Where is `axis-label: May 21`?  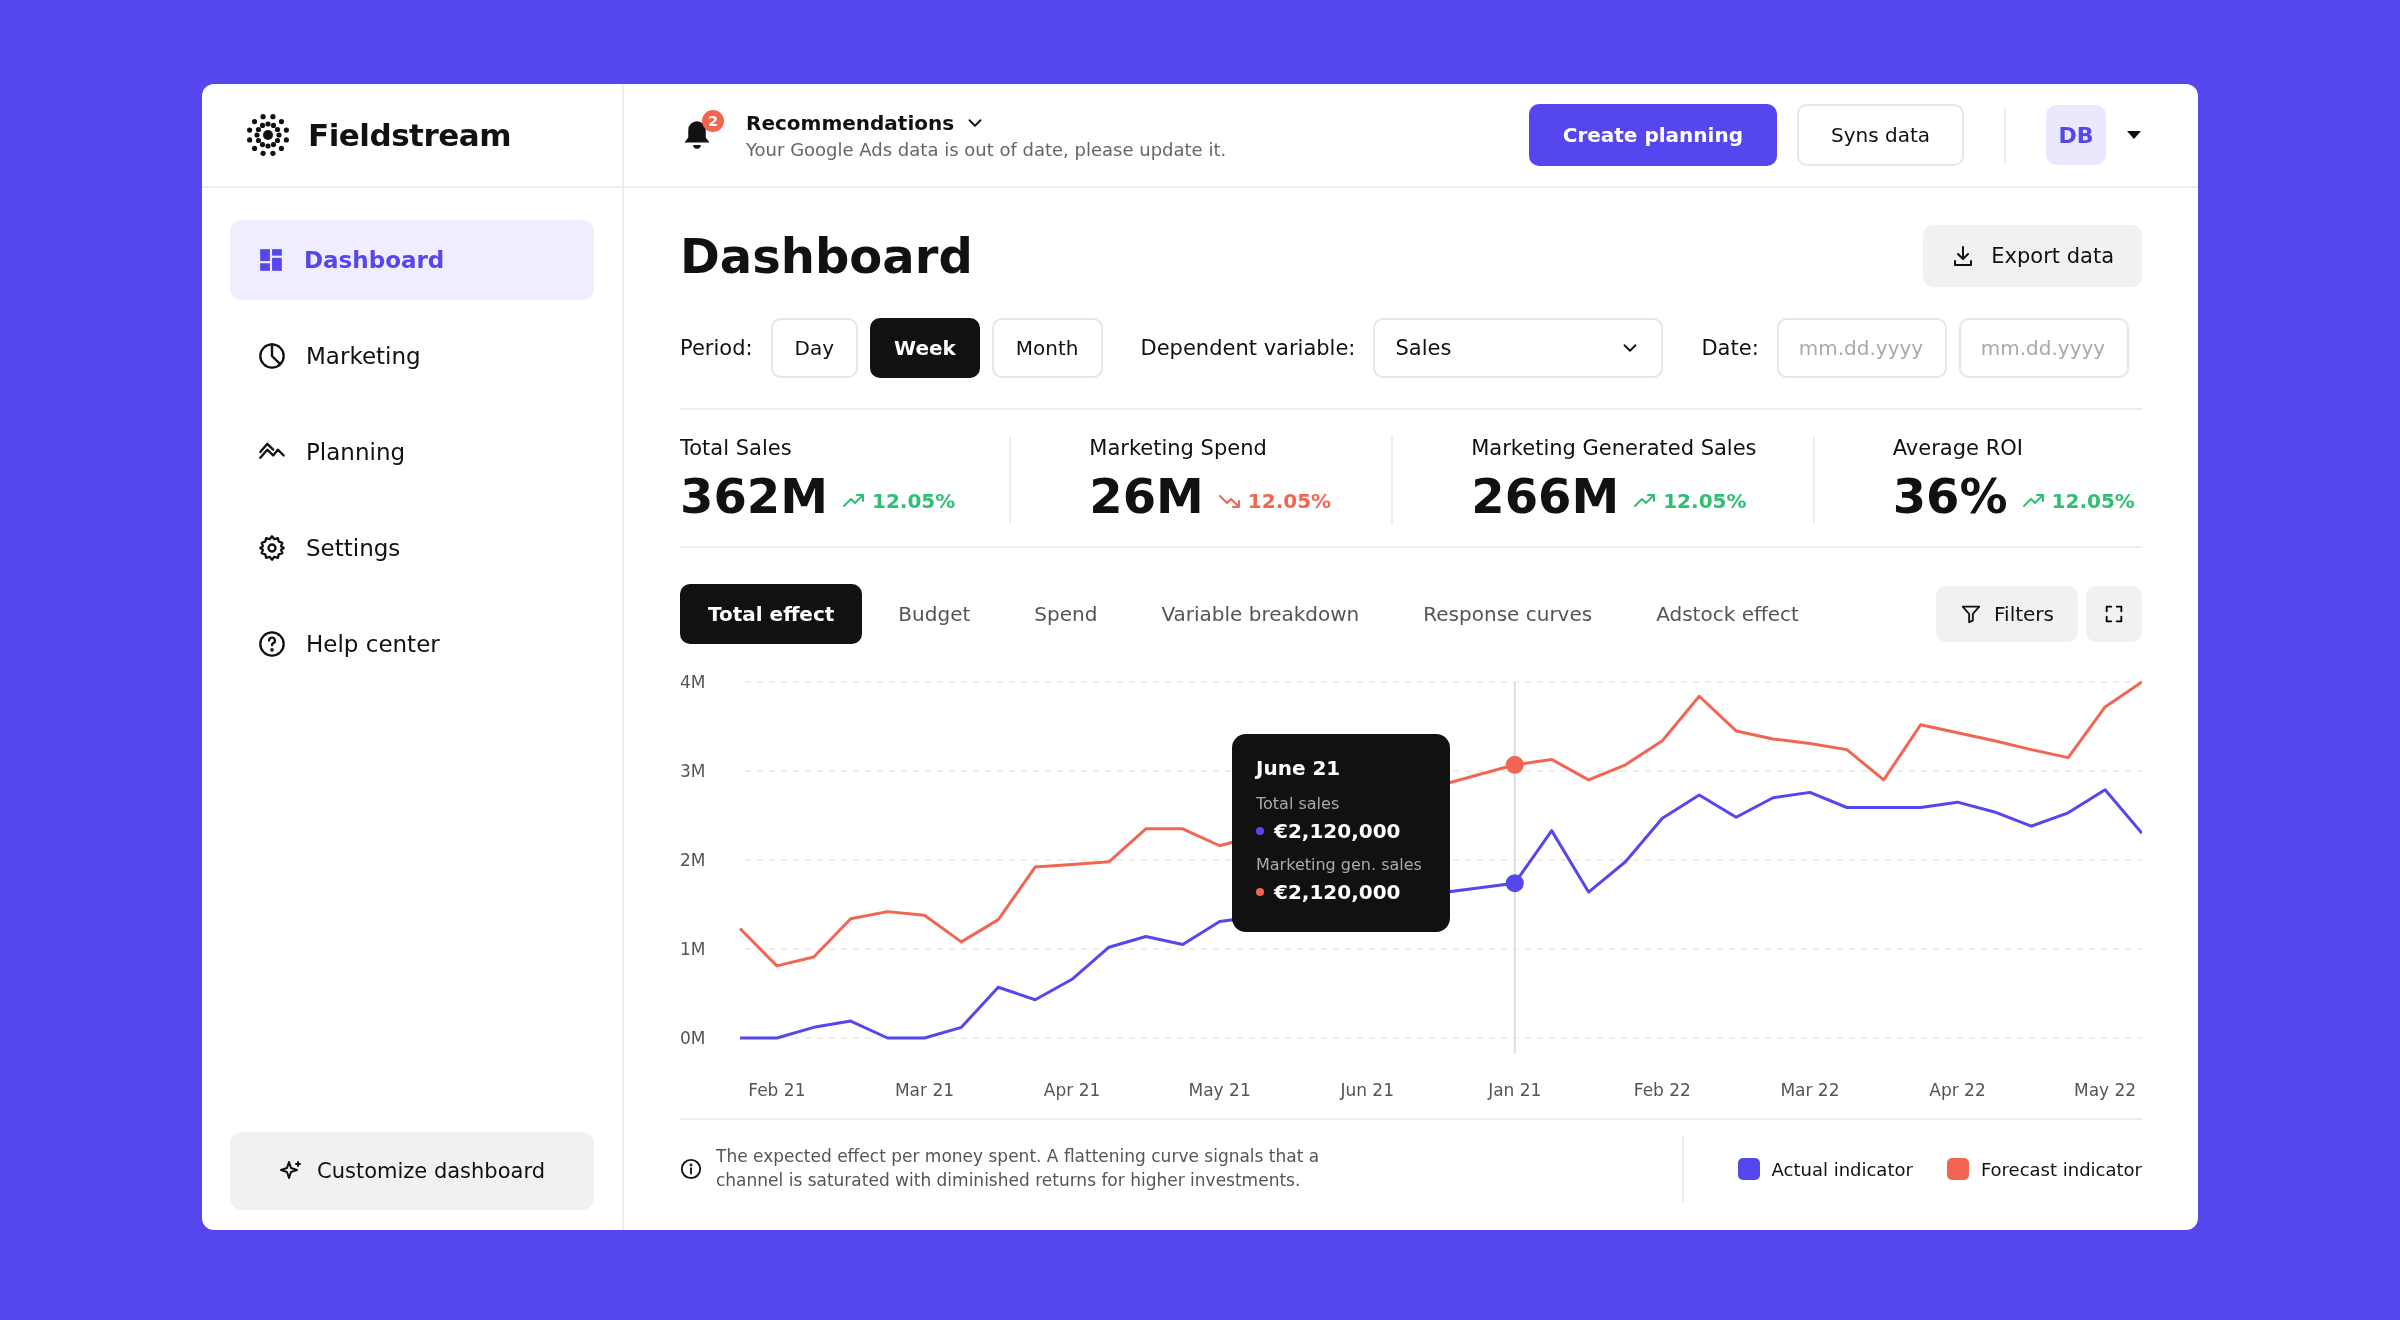 axis-label: May 21 is located at coordinates (1219, 1090).